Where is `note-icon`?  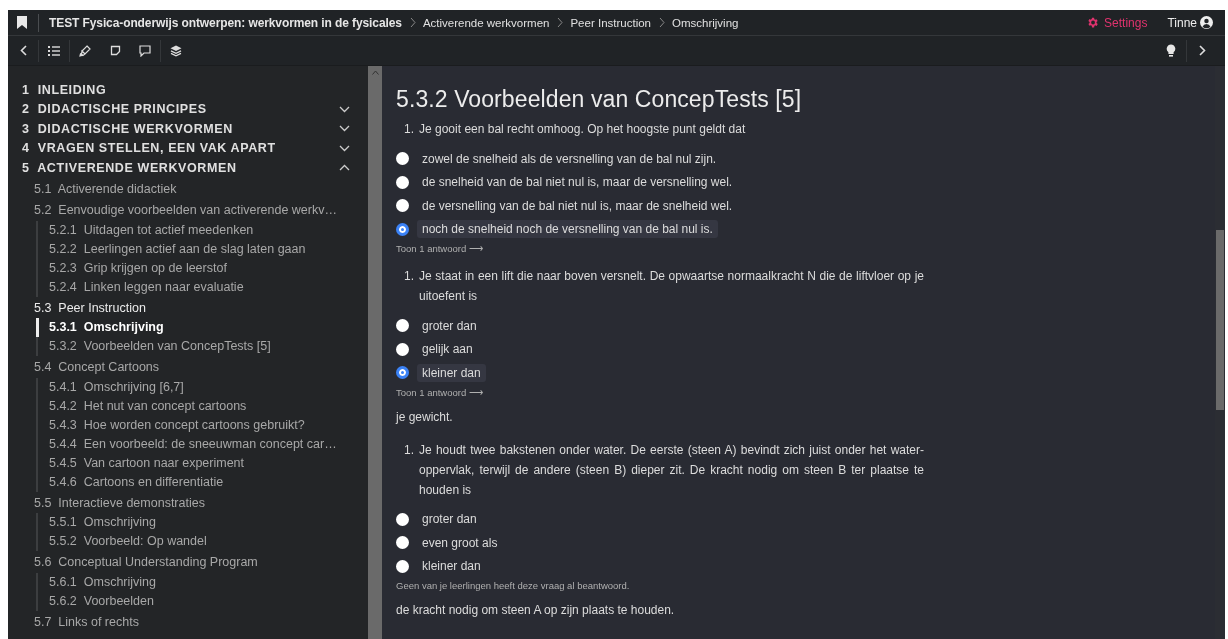
note-icon is located at coordinates (115, 50).